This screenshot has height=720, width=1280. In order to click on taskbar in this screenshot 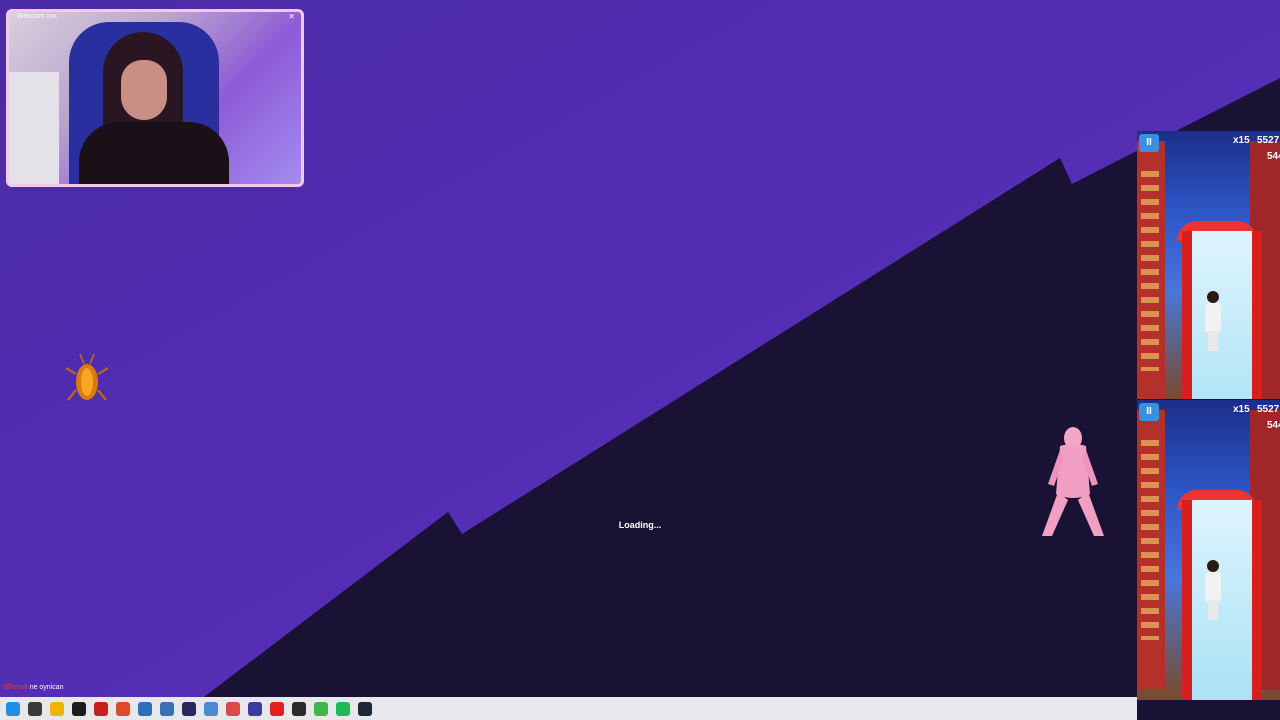, I will do `click(568, 708)`.